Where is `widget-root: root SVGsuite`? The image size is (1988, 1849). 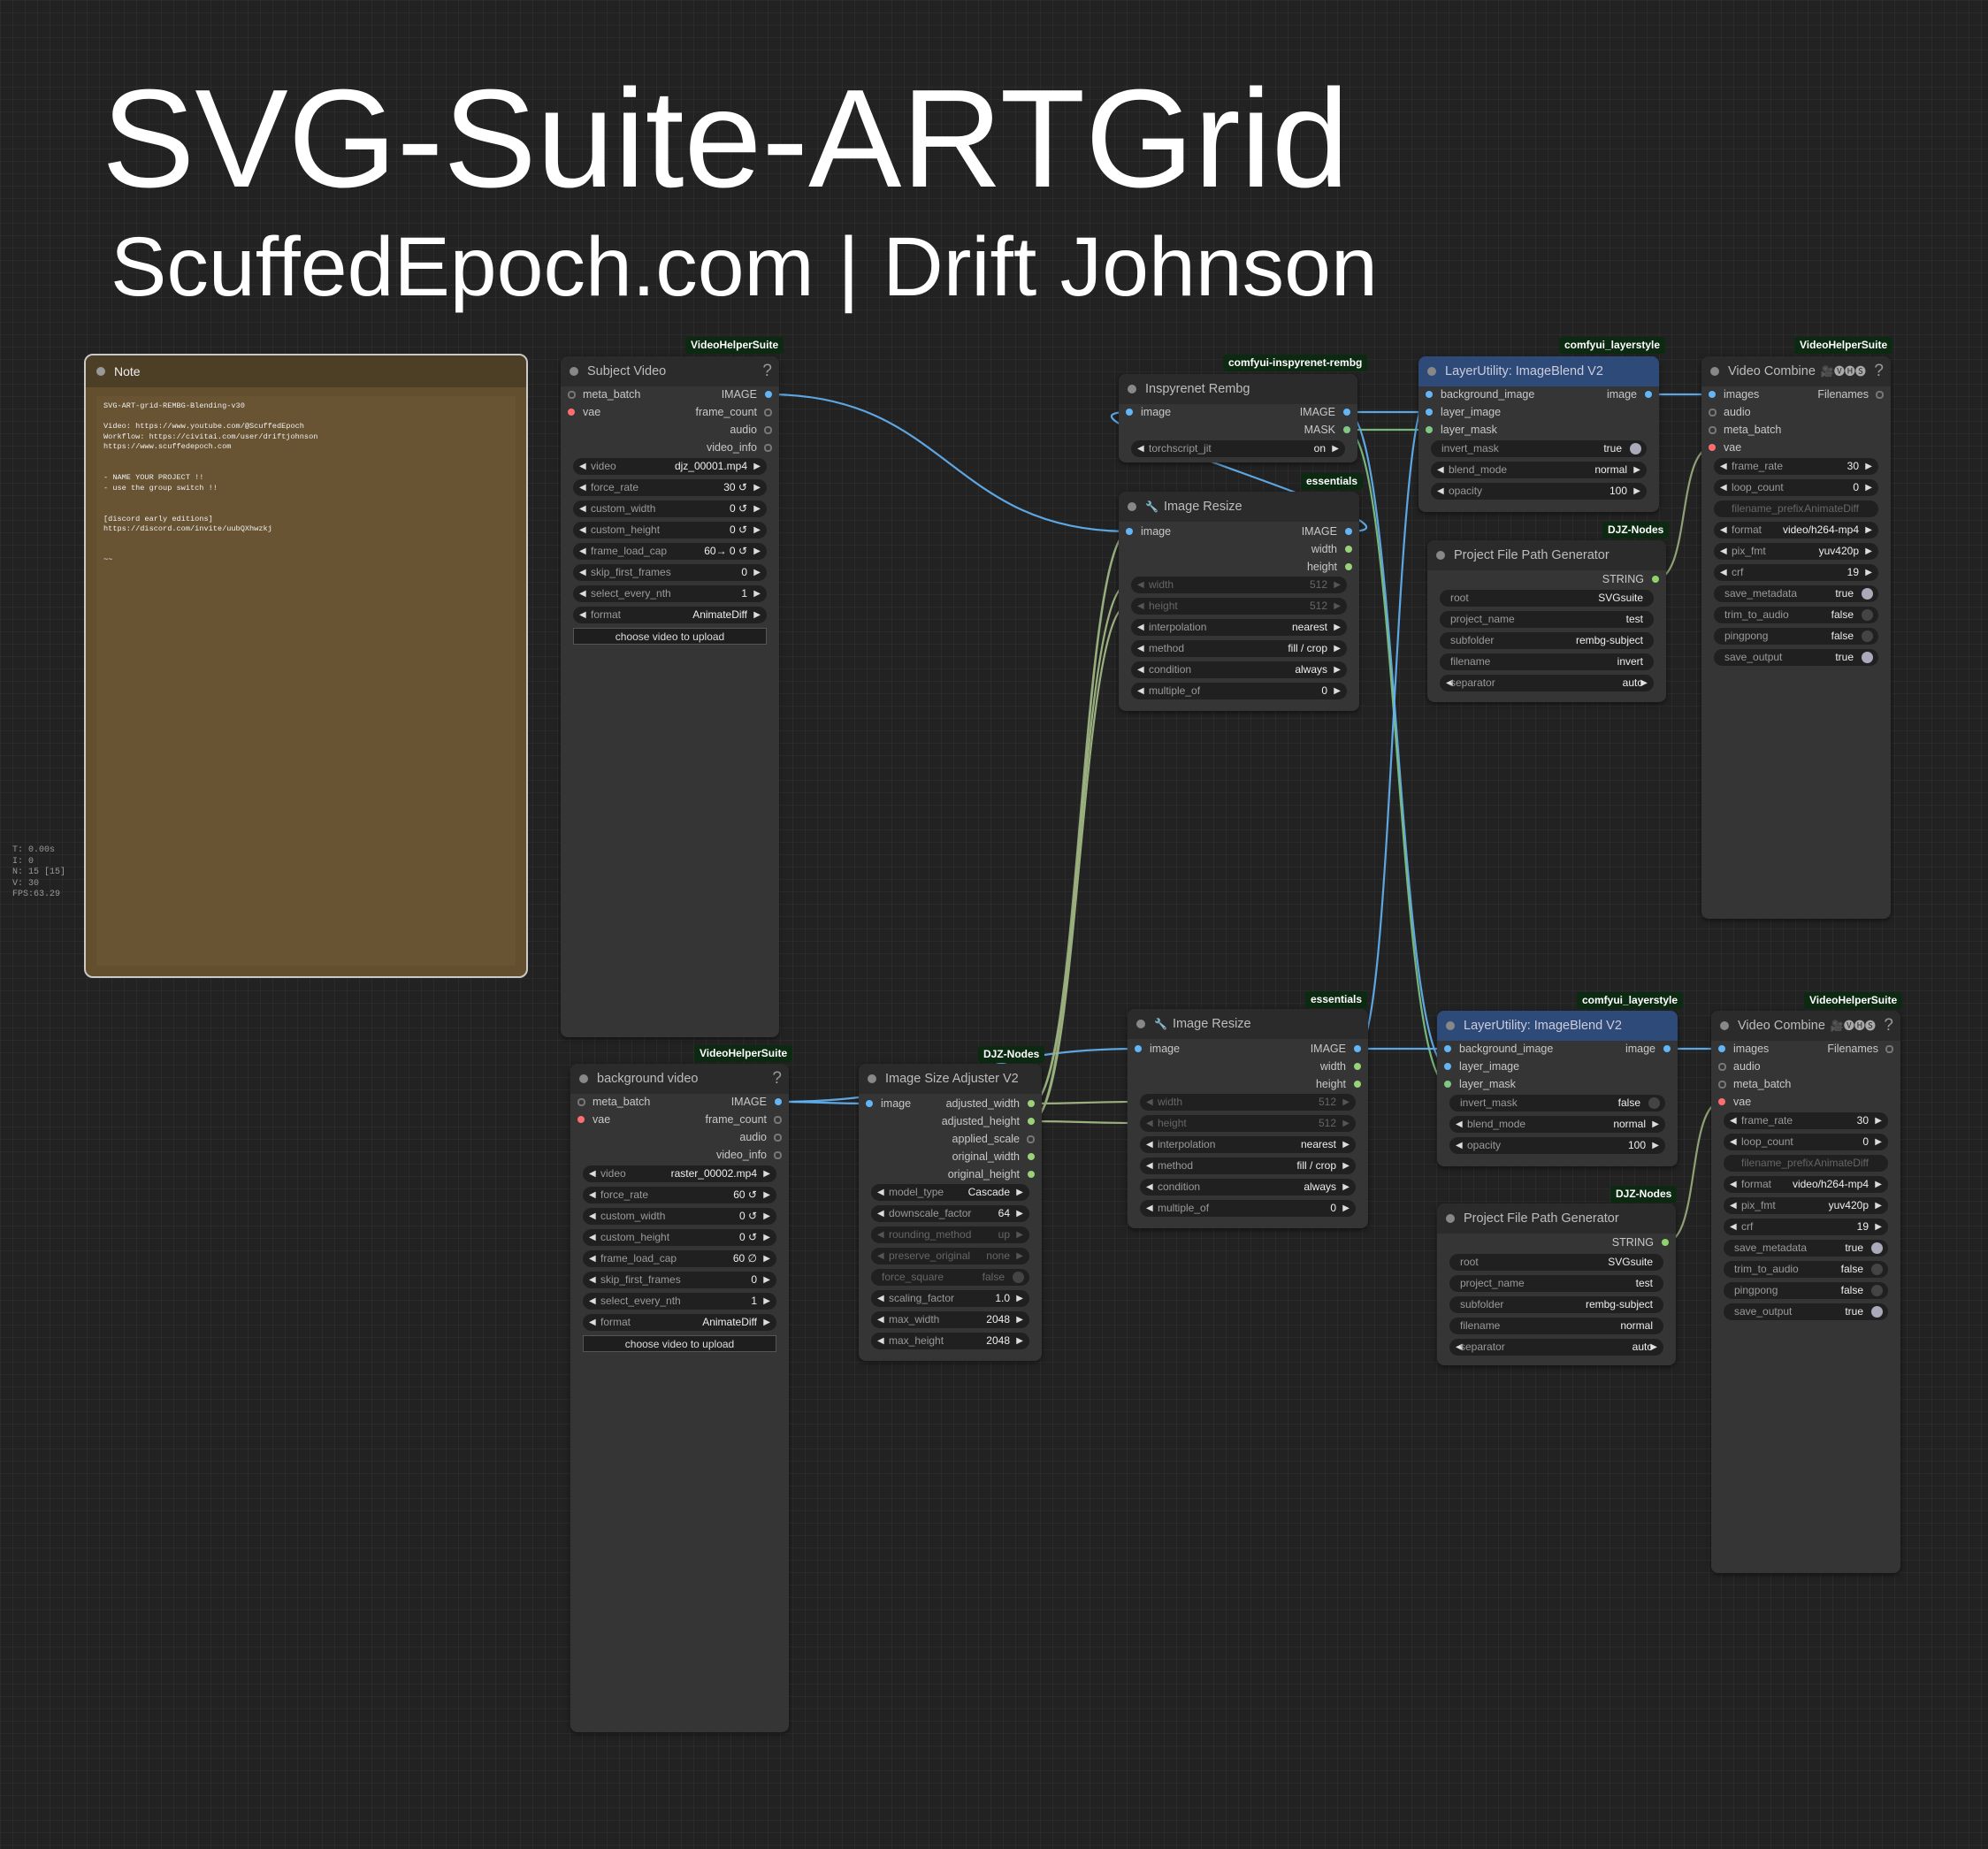 widget-root: root SVGsuite is located at coordinates (1547, 598).